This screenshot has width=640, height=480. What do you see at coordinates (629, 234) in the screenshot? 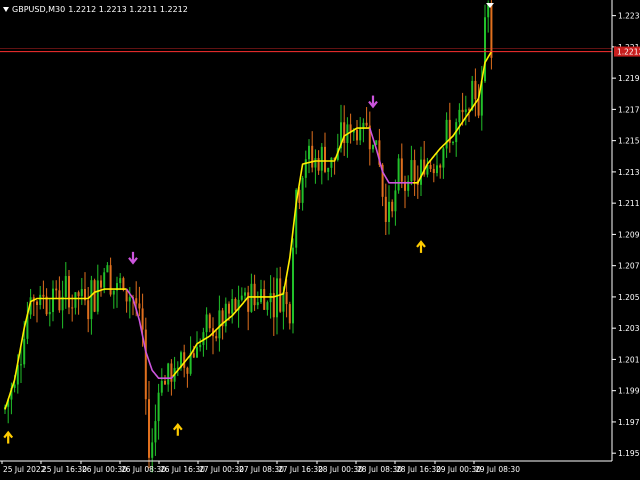
I see `price-label: 1.2095` at bounding box center [629, 234].